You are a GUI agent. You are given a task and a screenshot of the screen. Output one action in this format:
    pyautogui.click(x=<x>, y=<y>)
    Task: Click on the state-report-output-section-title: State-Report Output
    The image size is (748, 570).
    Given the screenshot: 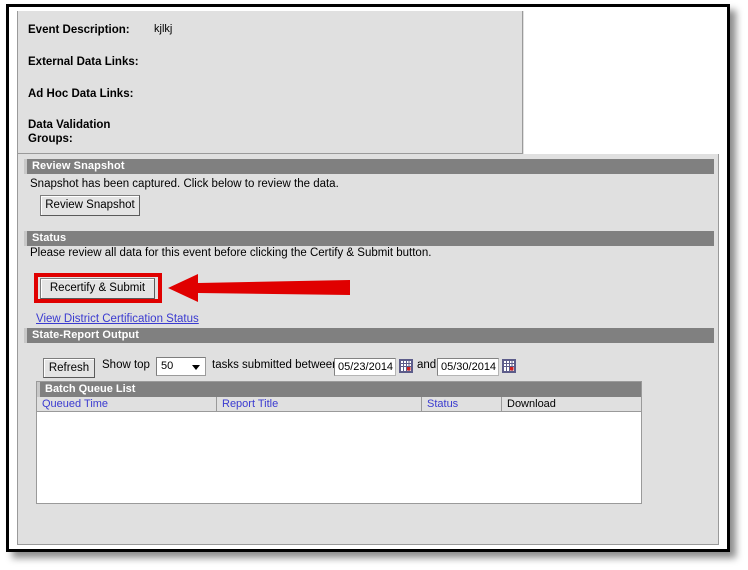 What is the action you would take?
    pyautogui.click(x=86, y=335)
    